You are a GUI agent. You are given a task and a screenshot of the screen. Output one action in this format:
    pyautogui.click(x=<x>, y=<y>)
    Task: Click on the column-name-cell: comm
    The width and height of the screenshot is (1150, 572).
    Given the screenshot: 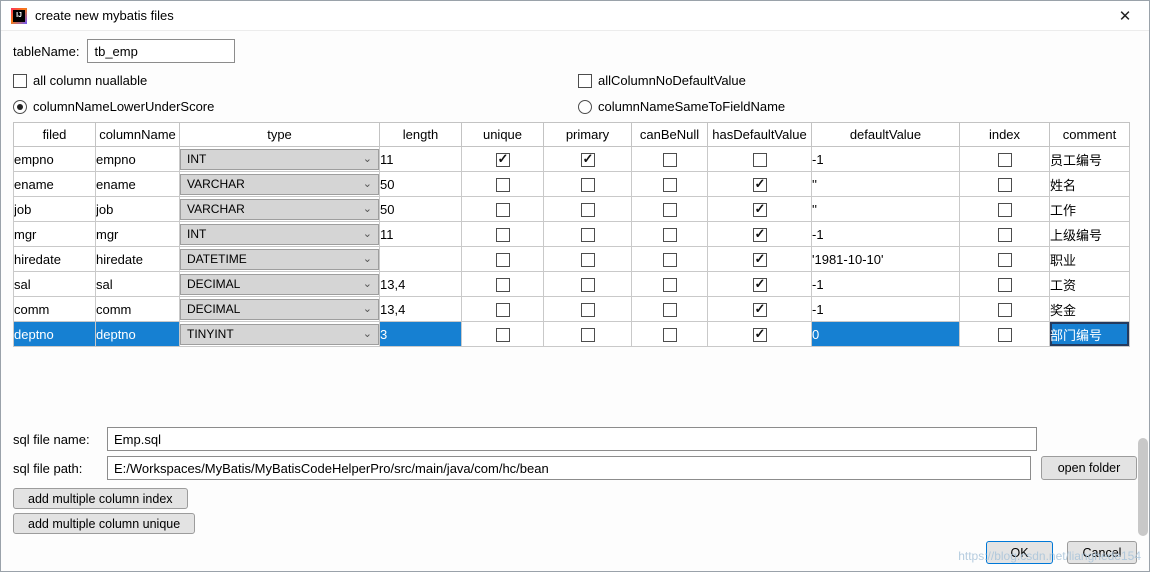 What is the action you would take?
    pyautogui.click(x=137, y=309)
    